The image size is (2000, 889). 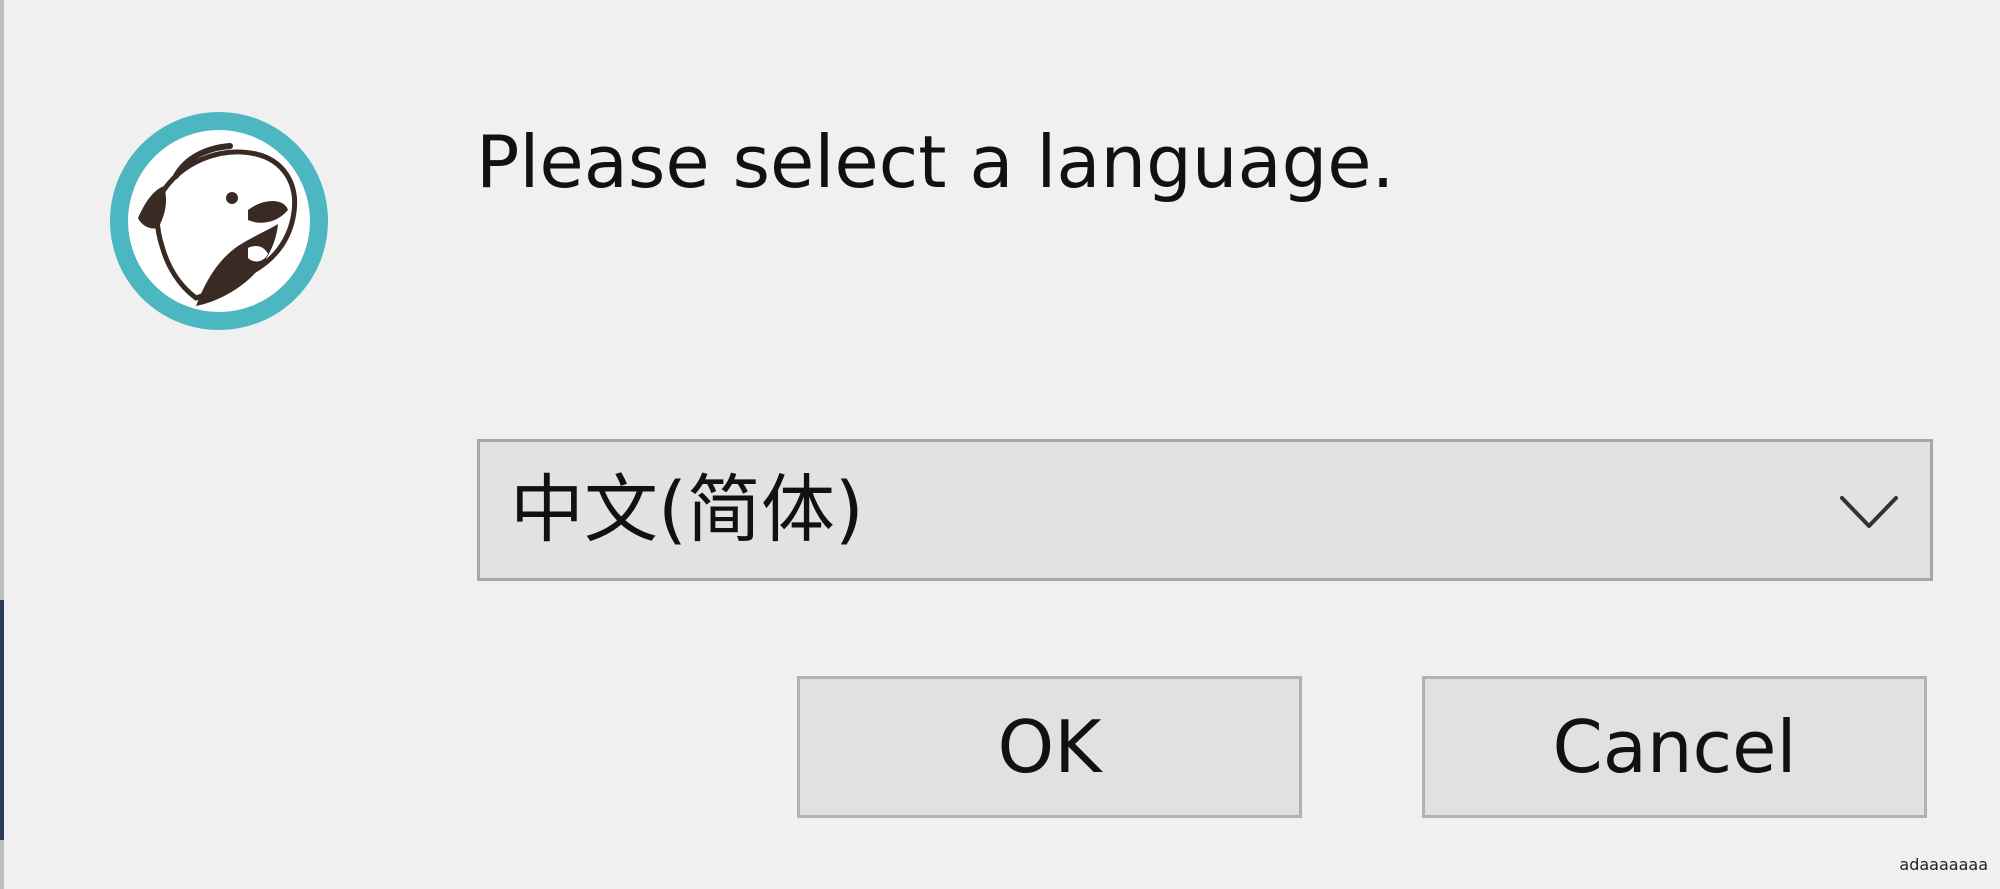 I want to click on language-select-value: 中文(简体), so click(x=687, y=510).